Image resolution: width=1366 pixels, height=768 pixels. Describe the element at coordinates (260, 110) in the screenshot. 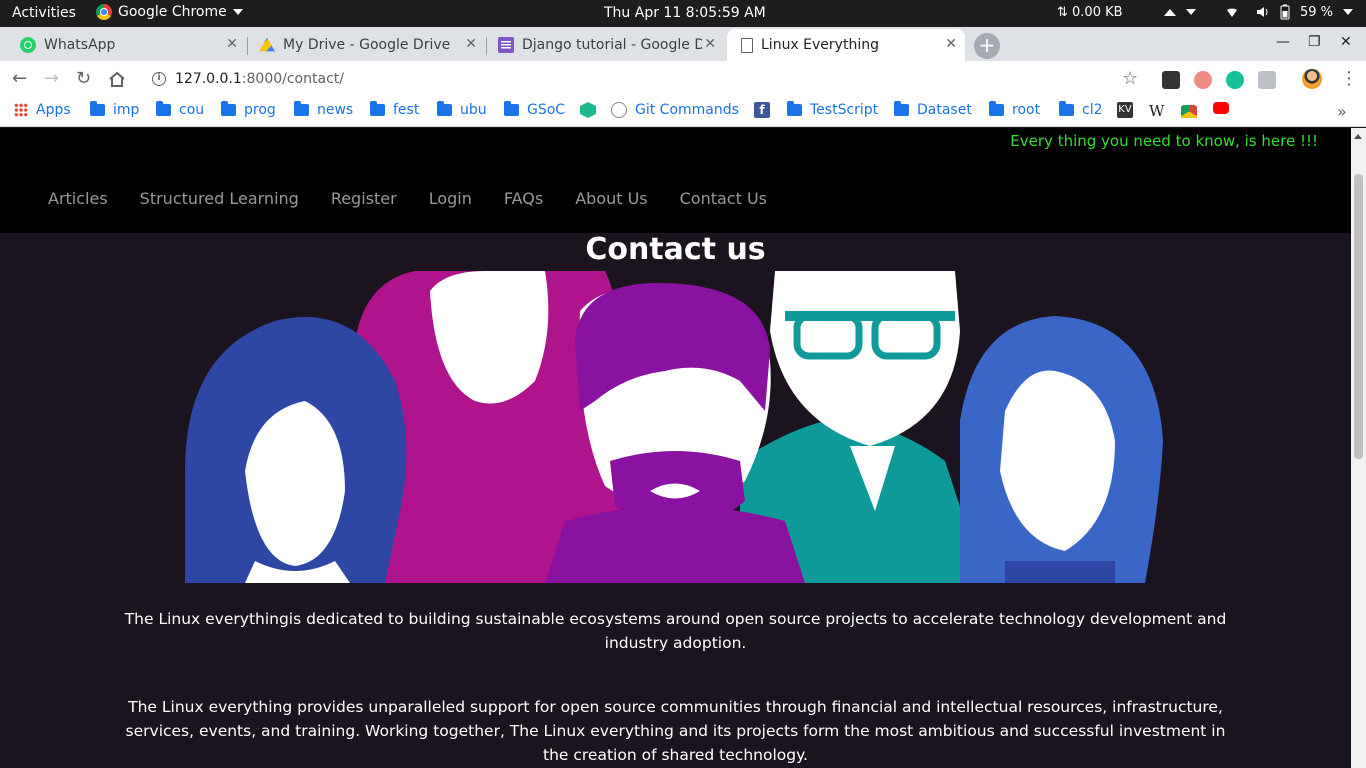

I see `bookmark-label: prog` at that location.